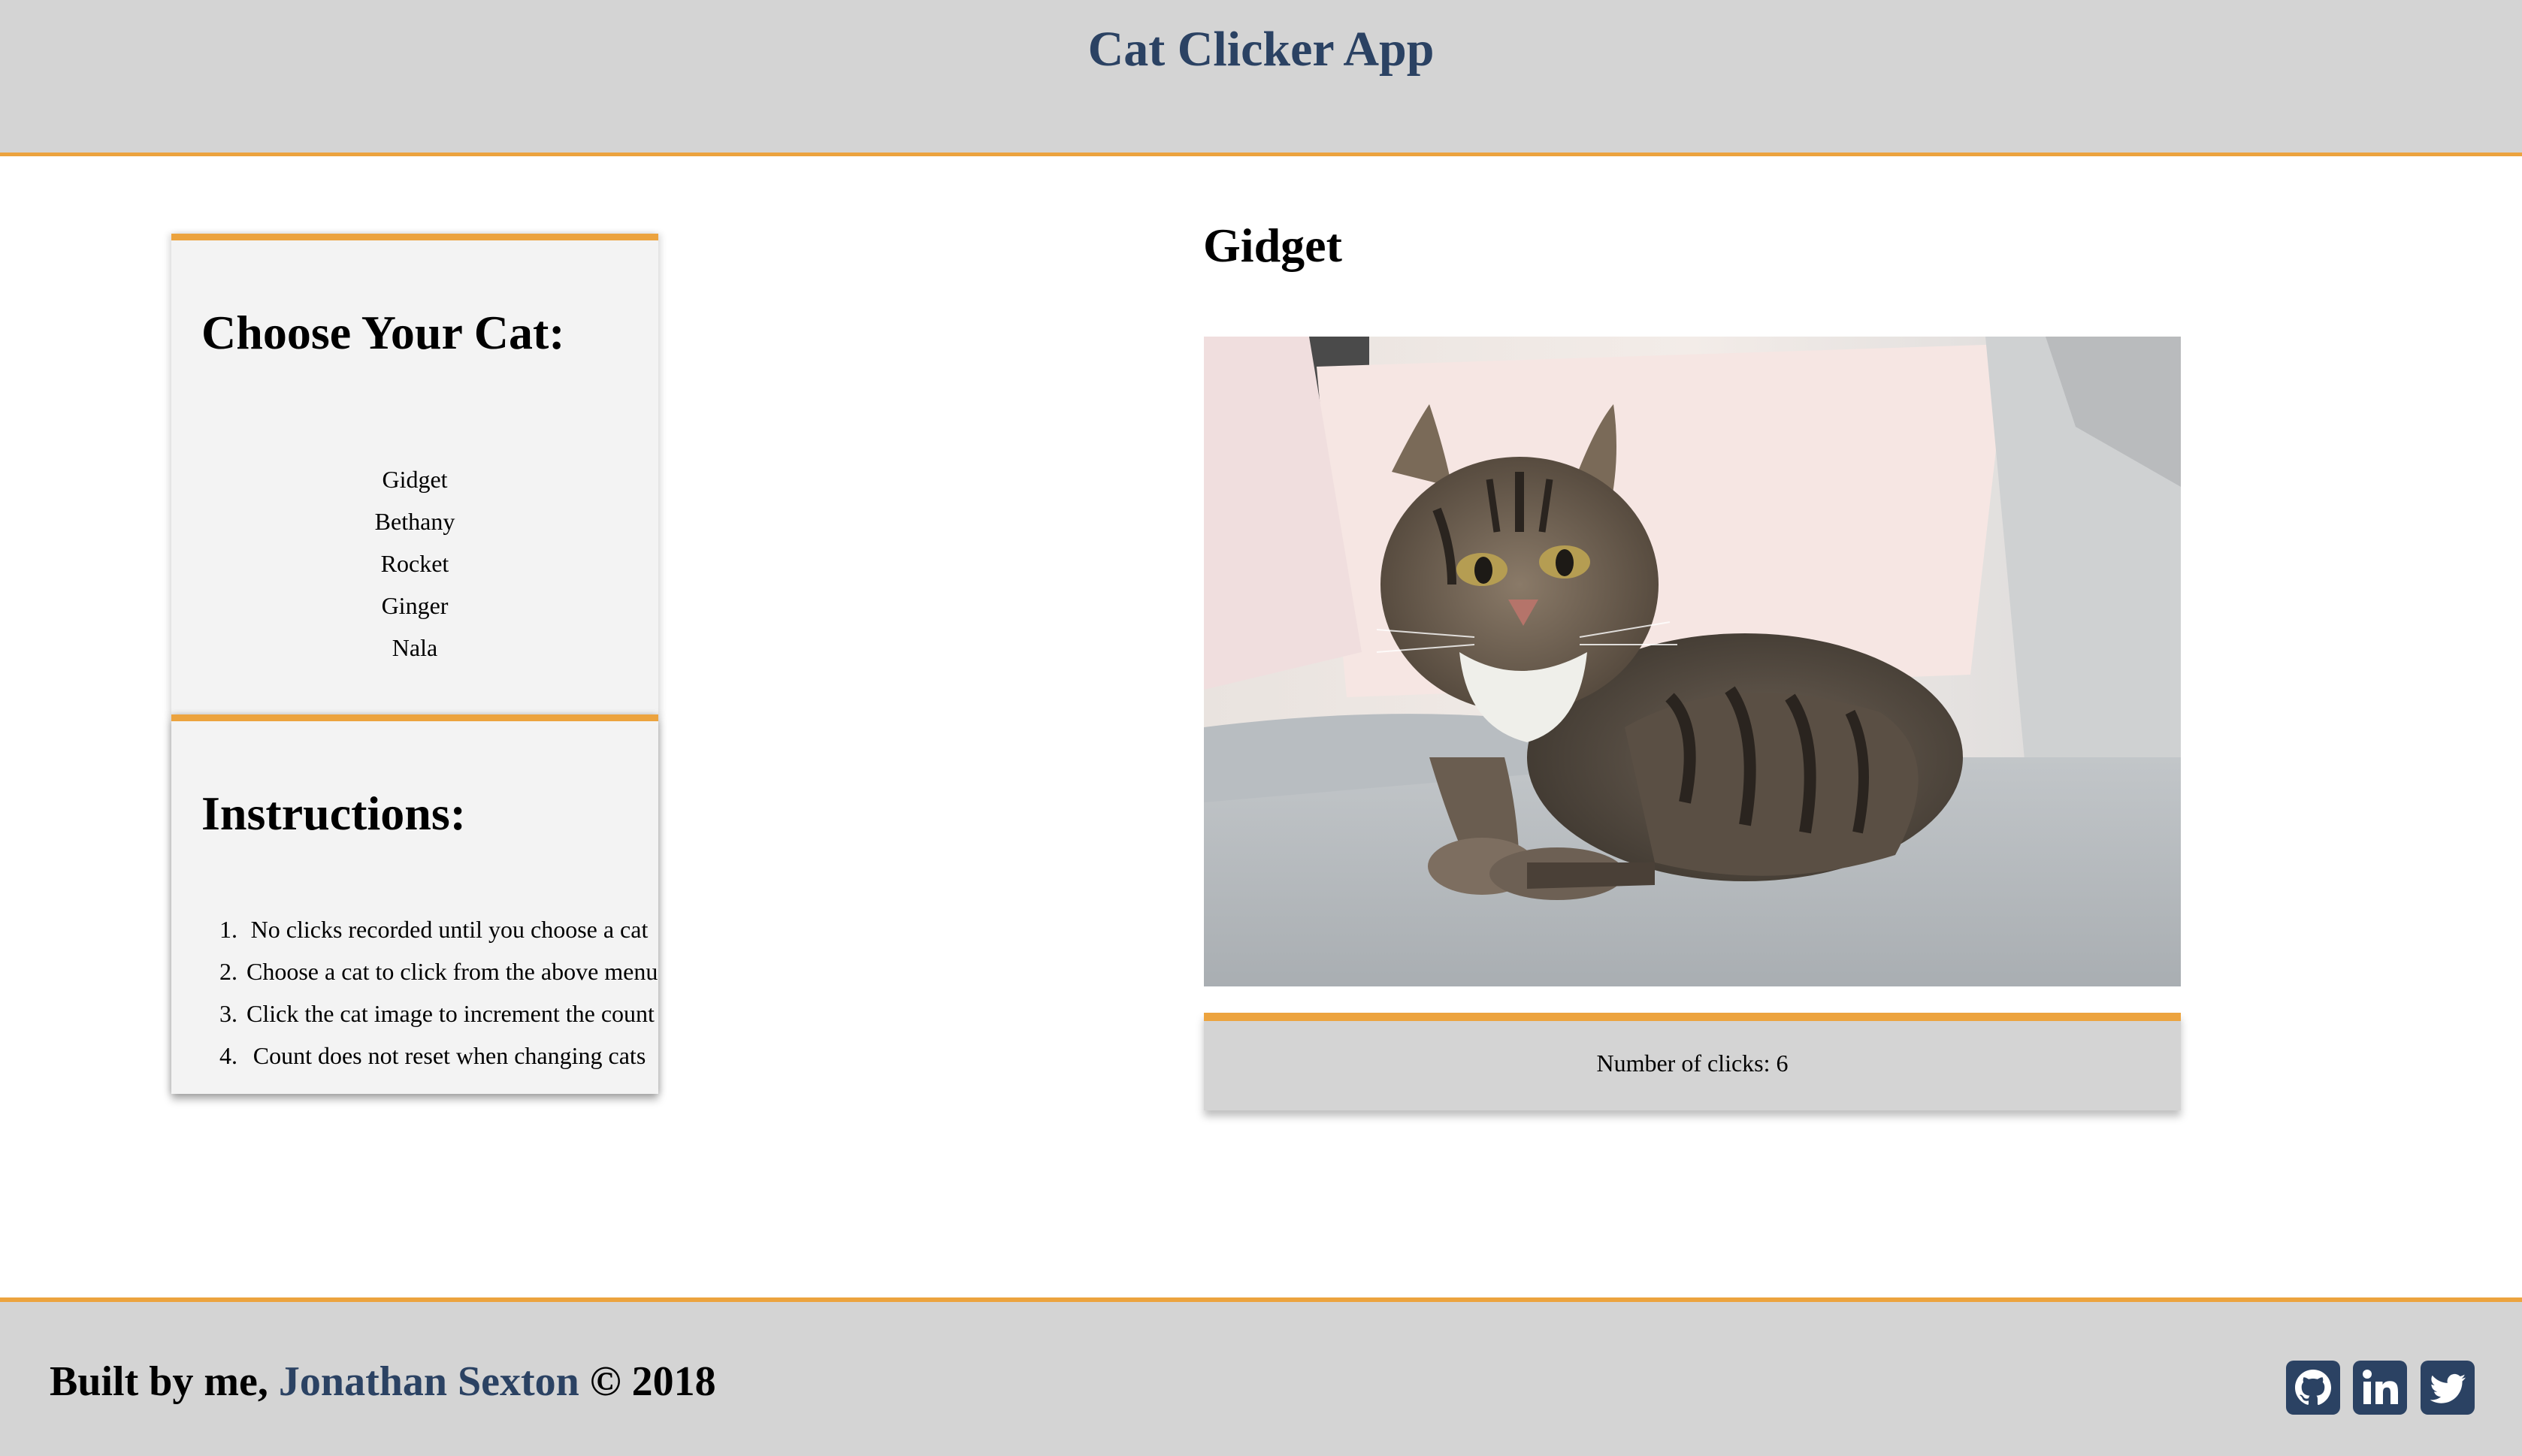 The image size is (2522, 1456). I want to click on clicks-counter: Number of clicks: 6, so click(1692, 1061).